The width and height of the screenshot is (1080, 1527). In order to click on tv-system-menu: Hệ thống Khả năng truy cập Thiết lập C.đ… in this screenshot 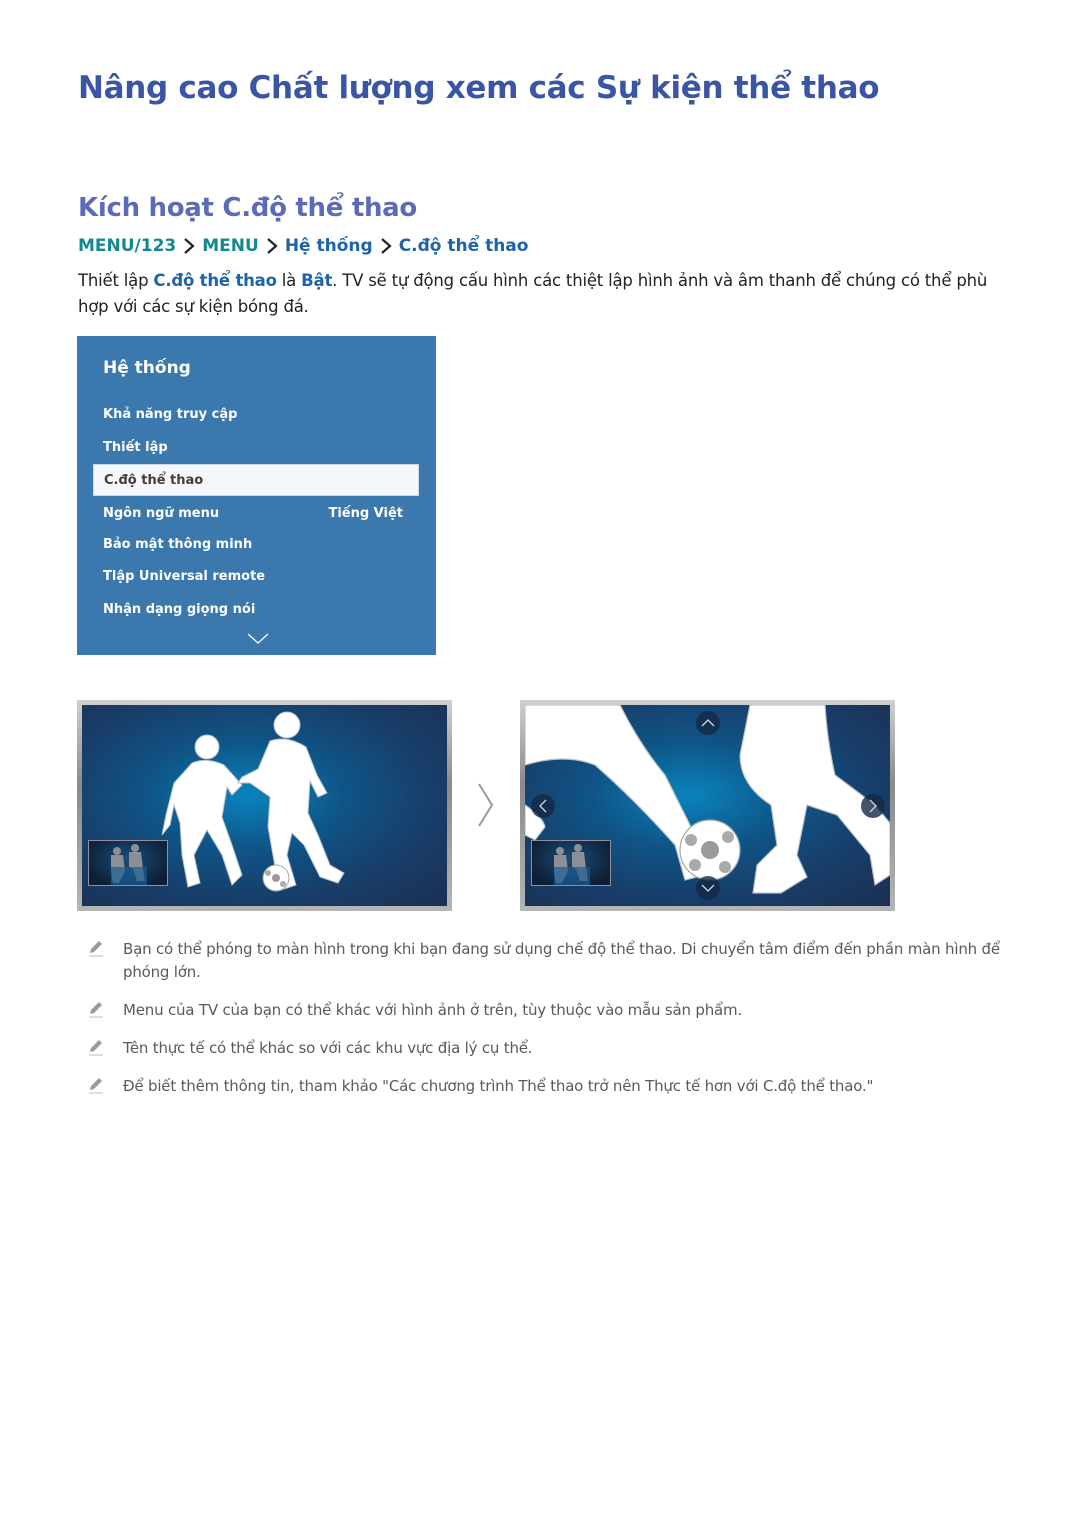, I will do `click(256, 495)`.